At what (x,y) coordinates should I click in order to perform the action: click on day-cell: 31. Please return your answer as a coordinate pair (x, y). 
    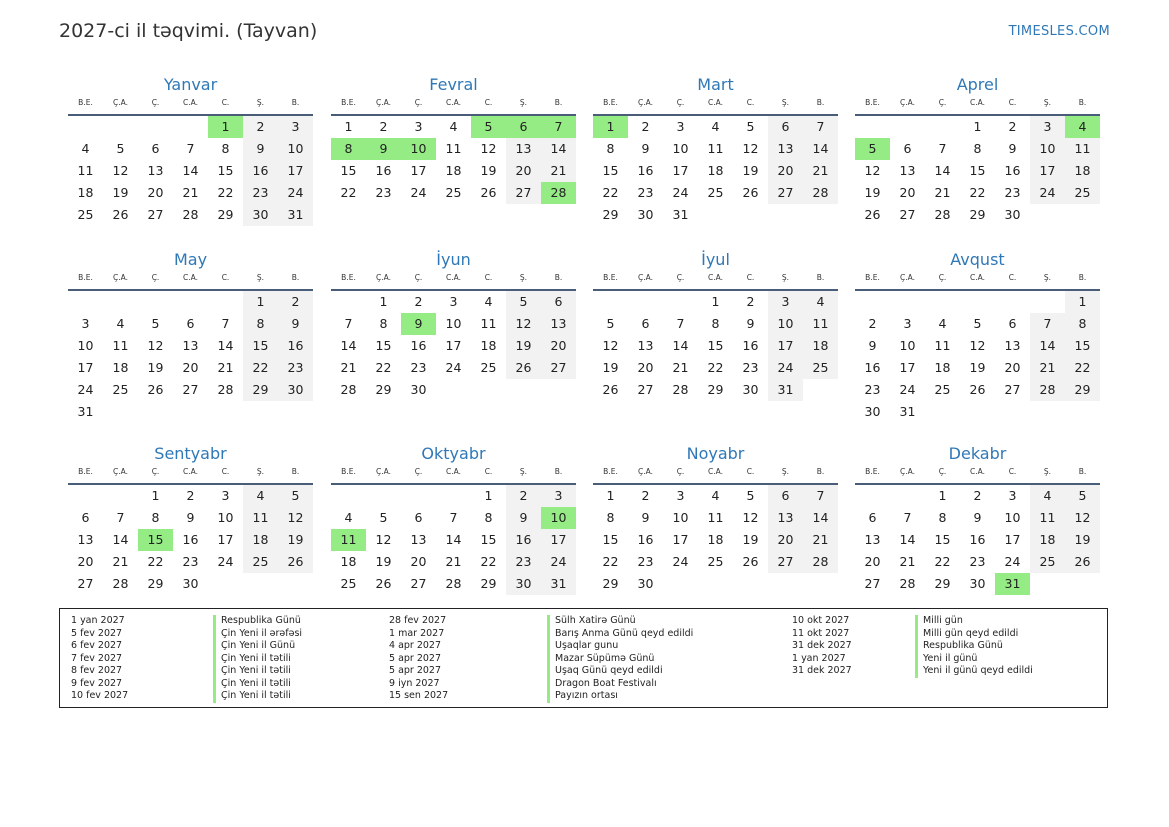
    Looking at the image, I should click on (1012, 584).